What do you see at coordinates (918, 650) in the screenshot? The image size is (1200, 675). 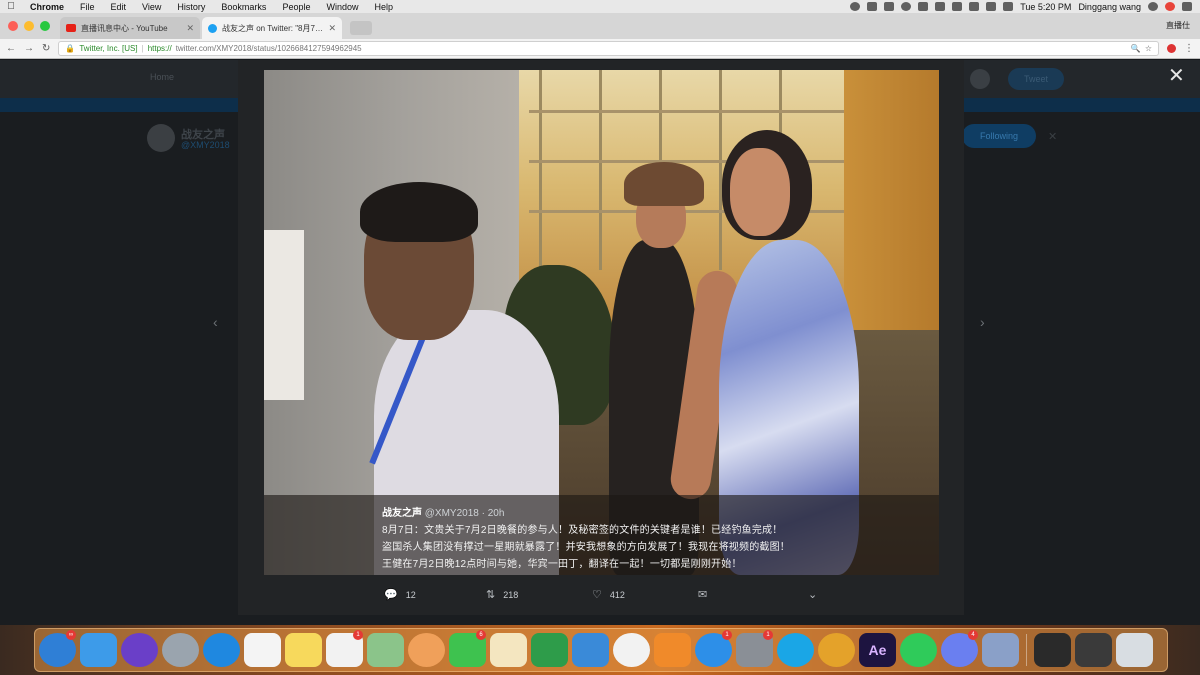 I see `whatsapp-icon` at bounding box center [918, 650].